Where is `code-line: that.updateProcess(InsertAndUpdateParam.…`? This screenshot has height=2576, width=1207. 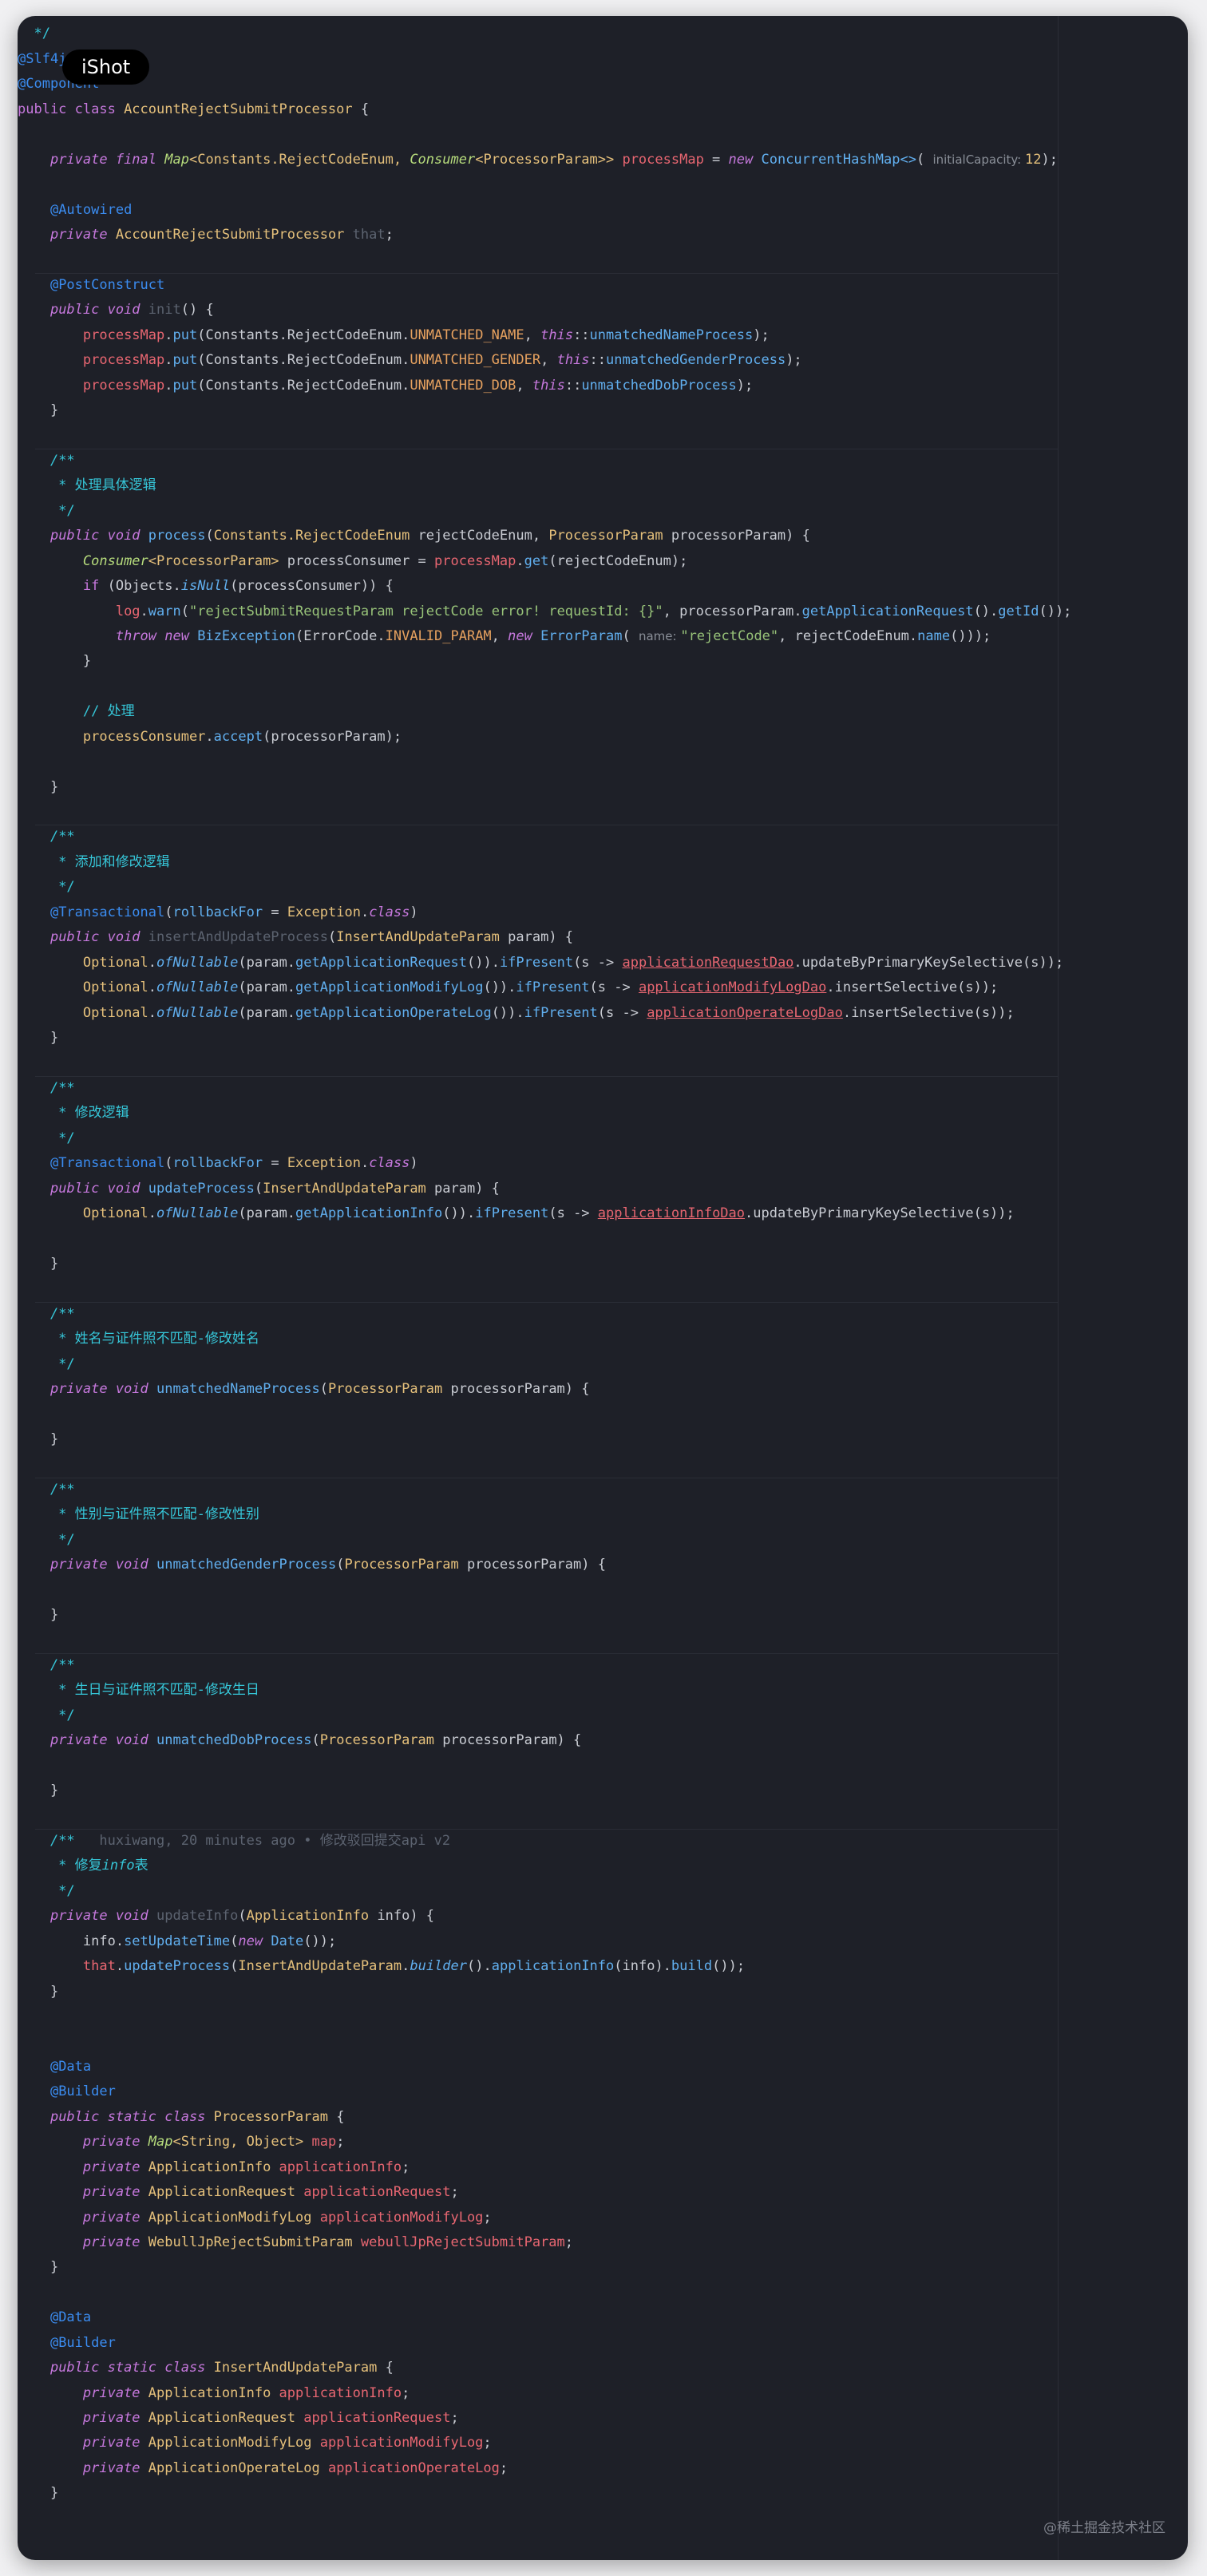
code-line: that.updateProcess(InsertAndUpdateParam.… is located at coordinates (603, 1966).